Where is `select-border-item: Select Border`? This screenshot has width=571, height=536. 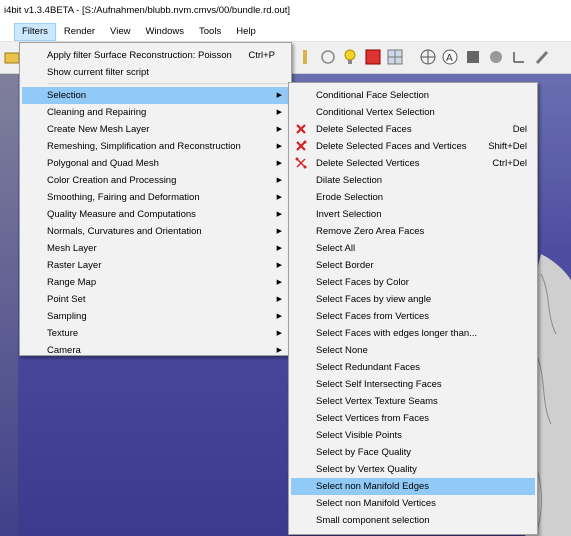 select-border-item: Select Border is located at coordinates (413, 265).